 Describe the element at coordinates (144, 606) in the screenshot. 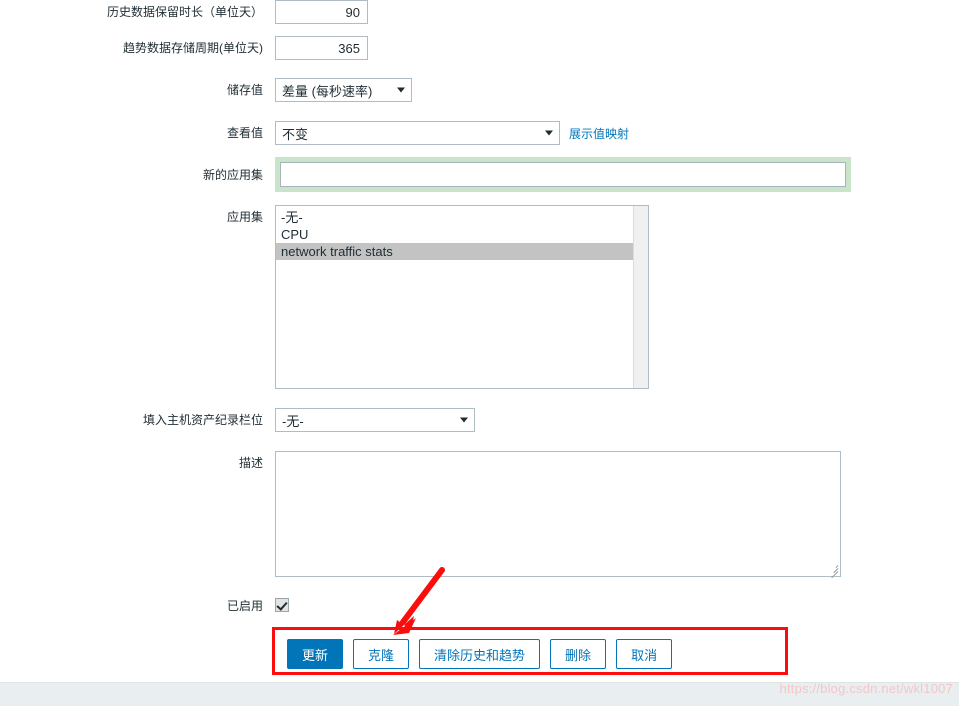

I see `form-row-enabled: 已启用` at that location.